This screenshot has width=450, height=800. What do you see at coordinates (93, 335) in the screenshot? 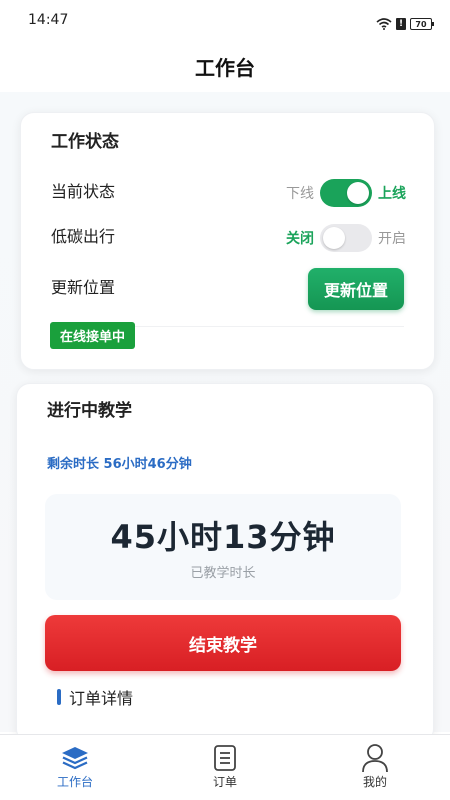
I see `status-badge: 在线接单中` at bounding box center [93, 335].